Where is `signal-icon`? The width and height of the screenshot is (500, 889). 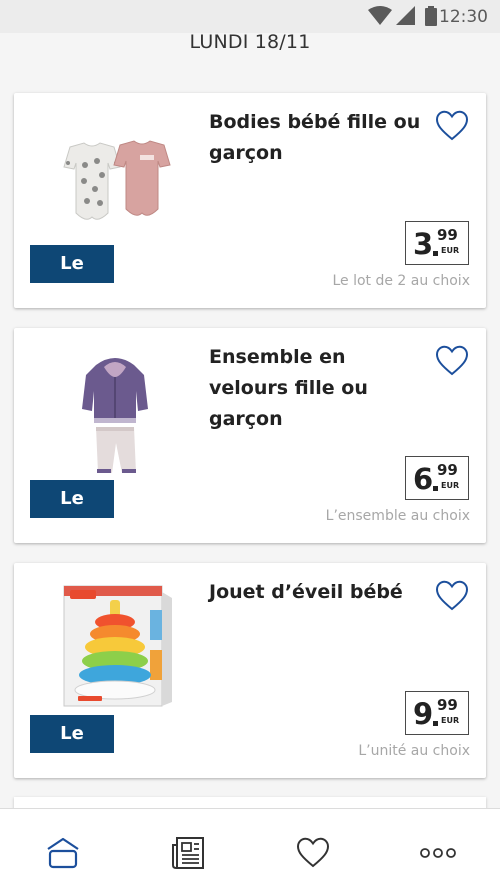
signal-icon is located at coordinates (405, 15).